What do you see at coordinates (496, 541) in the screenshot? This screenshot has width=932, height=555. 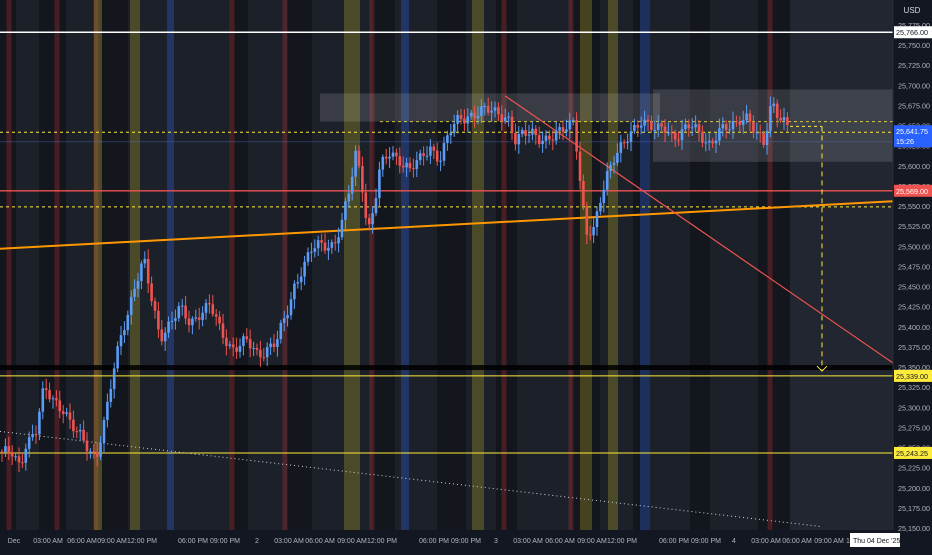 I see `time-tick: 3` at bounding box center [496, 541].